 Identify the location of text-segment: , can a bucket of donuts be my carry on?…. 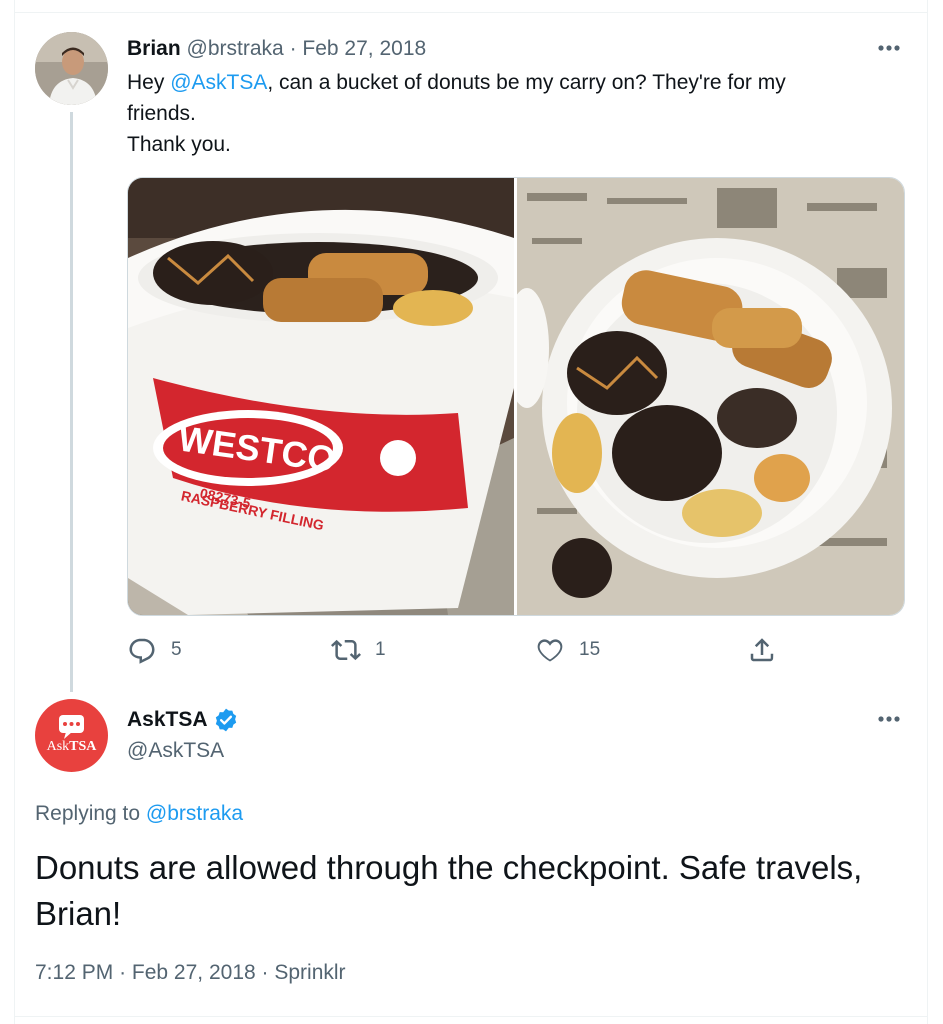
(526, 82).